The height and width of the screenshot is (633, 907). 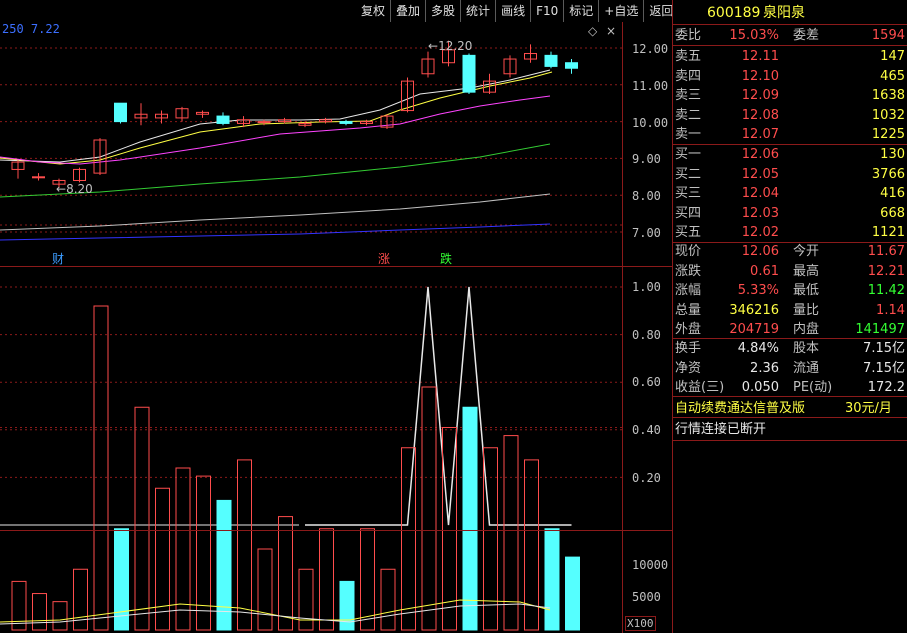 I want to click on low-annotation: ←8.20, so click(x=74, y=189).